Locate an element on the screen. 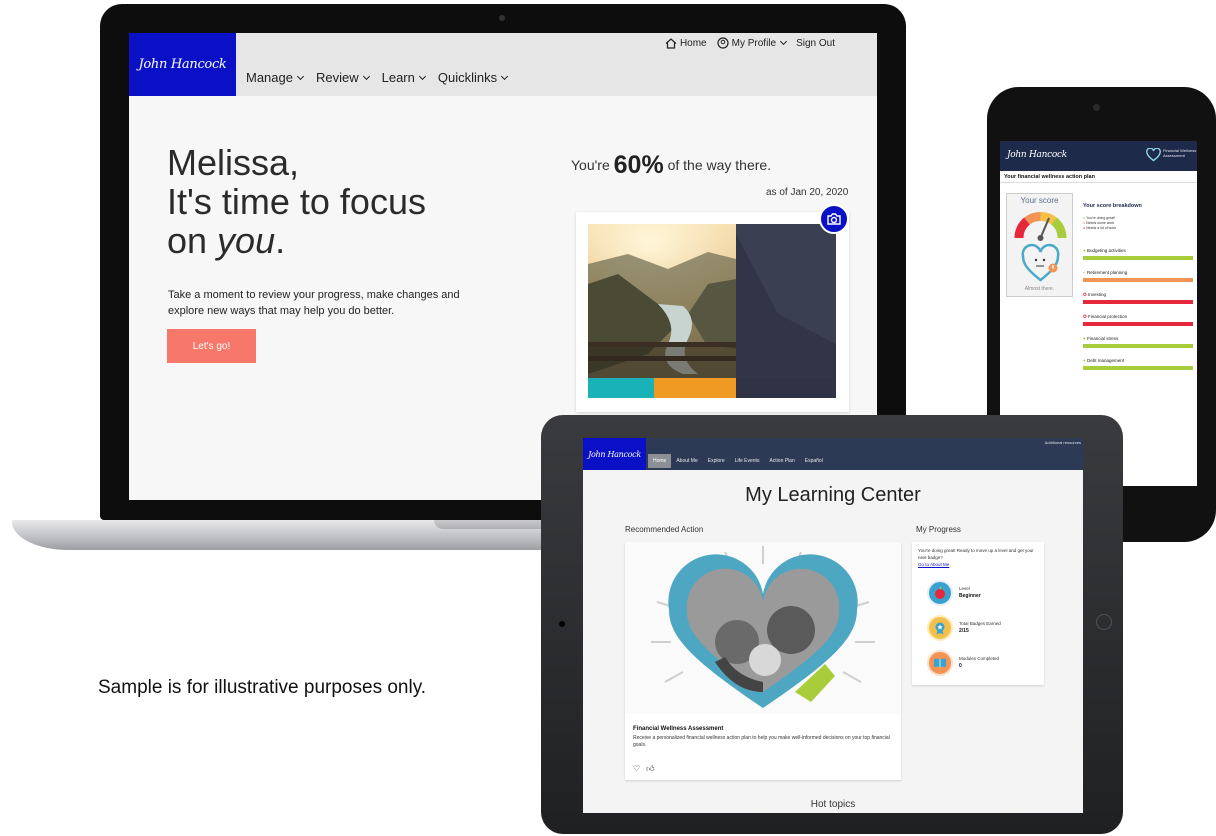  level-label: Level is located at coordinates (964, 588).